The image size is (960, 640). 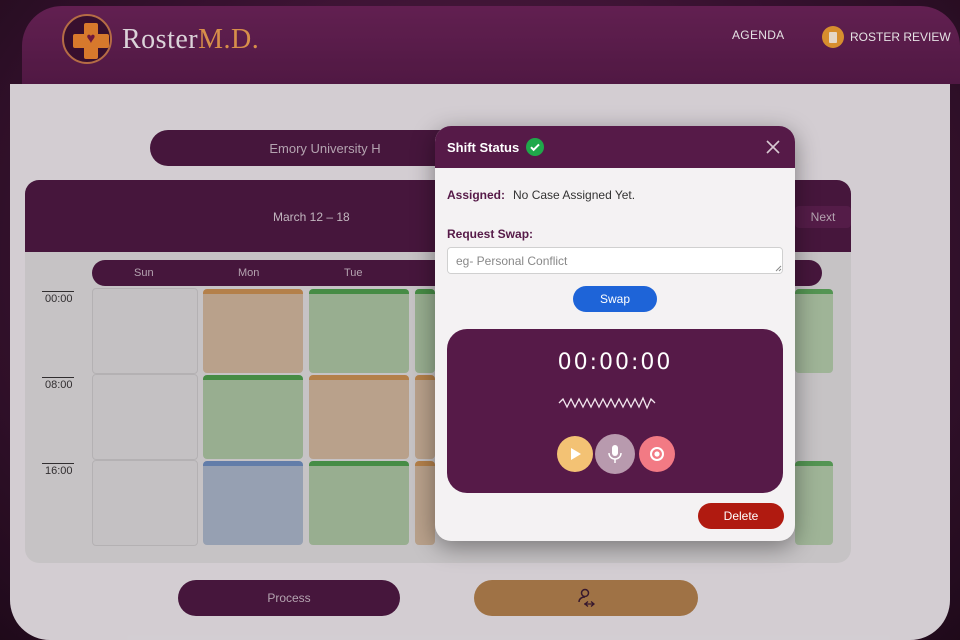 I want to click on modal-title: Shift Status, so click(x=483, y=147).